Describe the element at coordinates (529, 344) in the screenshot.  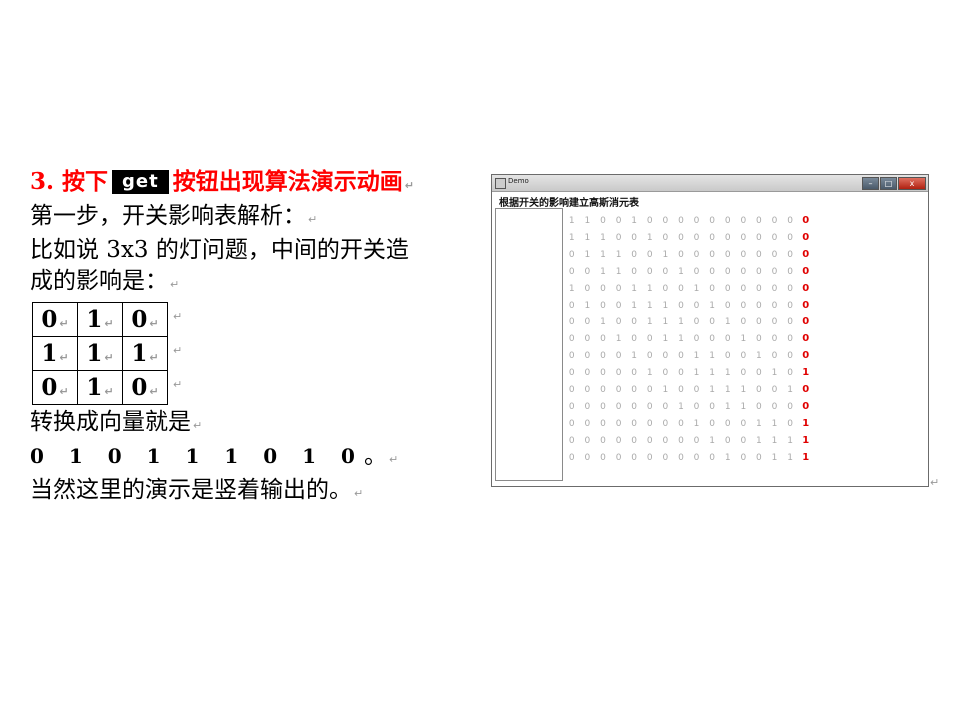
I see `side-panel` at that location.